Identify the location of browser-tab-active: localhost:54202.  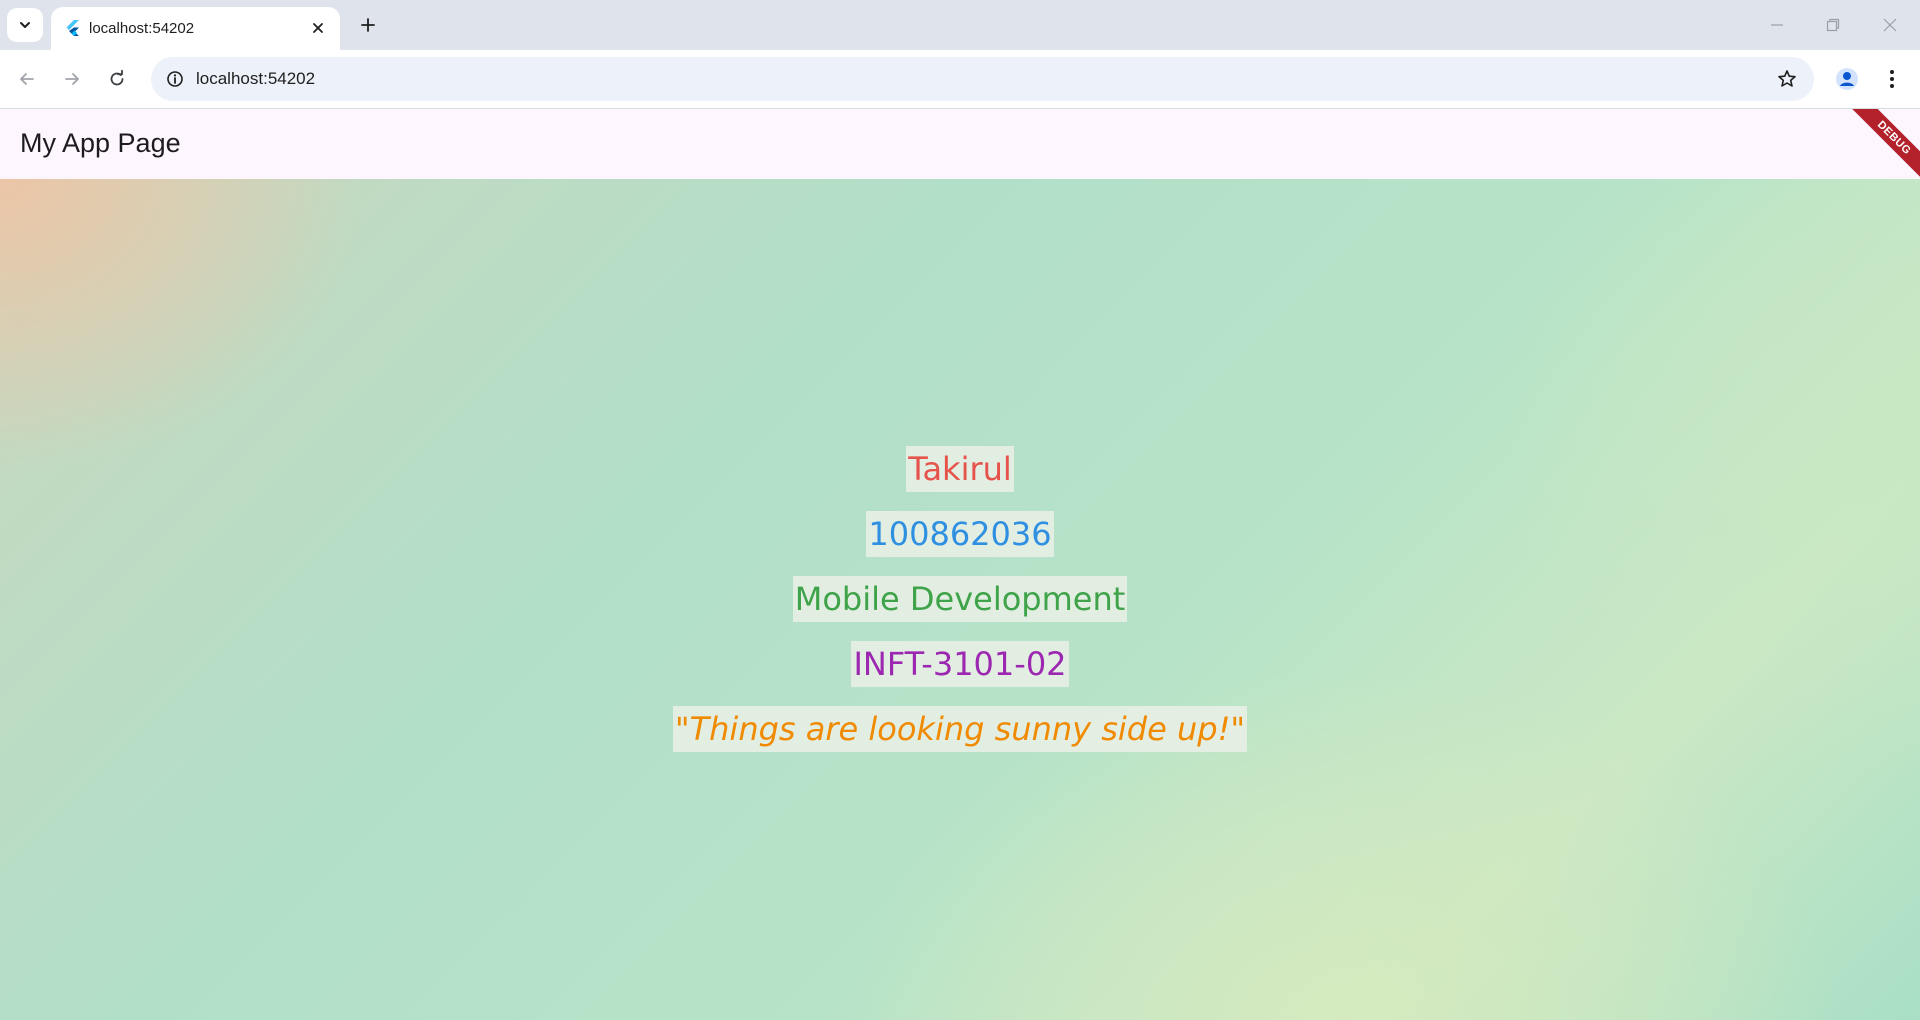
(195, 28).